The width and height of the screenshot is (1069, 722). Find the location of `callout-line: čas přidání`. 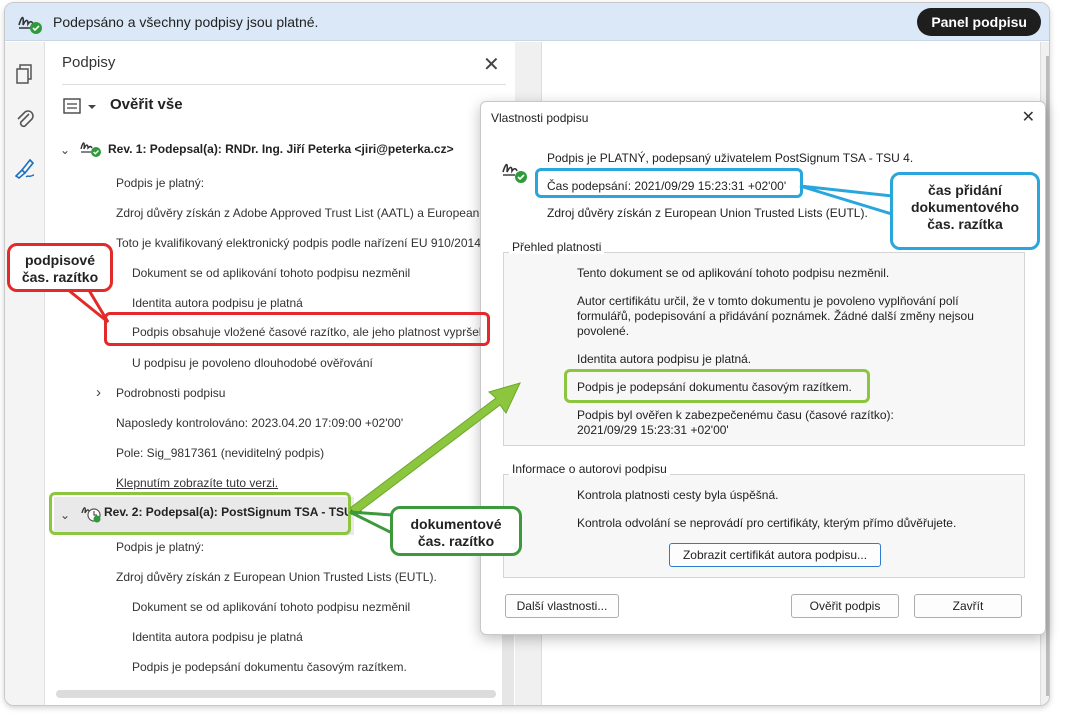

callout-line: čas přidání is located at coordinates (965, 190).